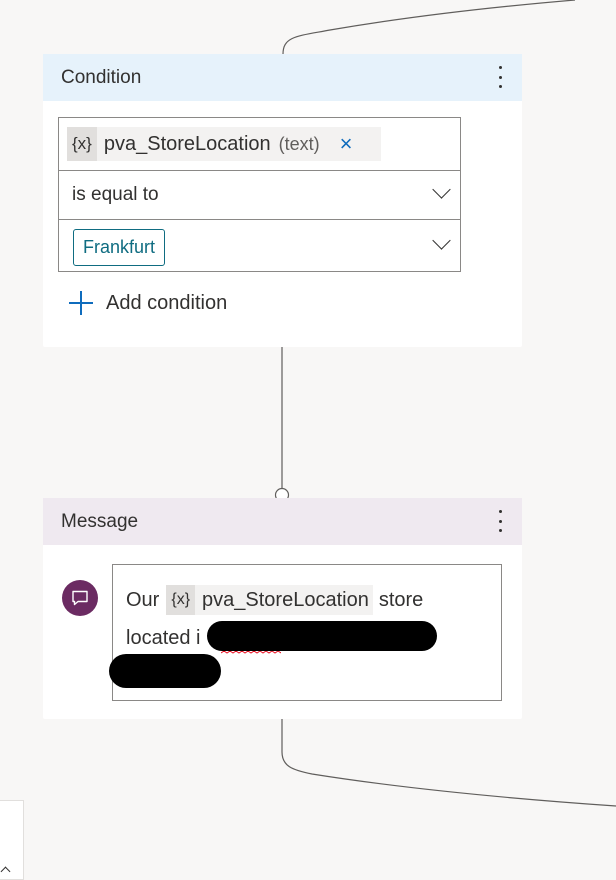 This screenshot has width=616, height=880. What do you see at coordinates (259, 194) in the screenshot?
I see `operator-dropdown: is equal to` at bounding box center [259, 194].